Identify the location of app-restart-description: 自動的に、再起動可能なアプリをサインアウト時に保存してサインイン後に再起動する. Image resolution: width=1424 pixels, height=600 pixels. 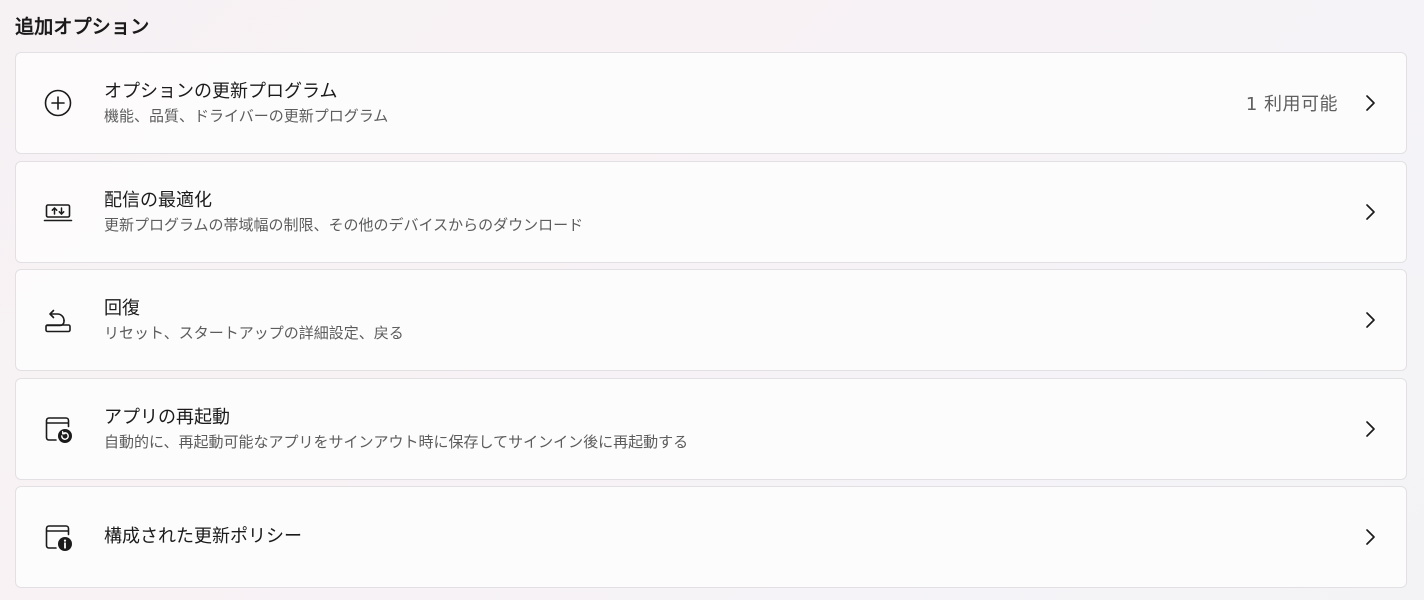
(396, 441).